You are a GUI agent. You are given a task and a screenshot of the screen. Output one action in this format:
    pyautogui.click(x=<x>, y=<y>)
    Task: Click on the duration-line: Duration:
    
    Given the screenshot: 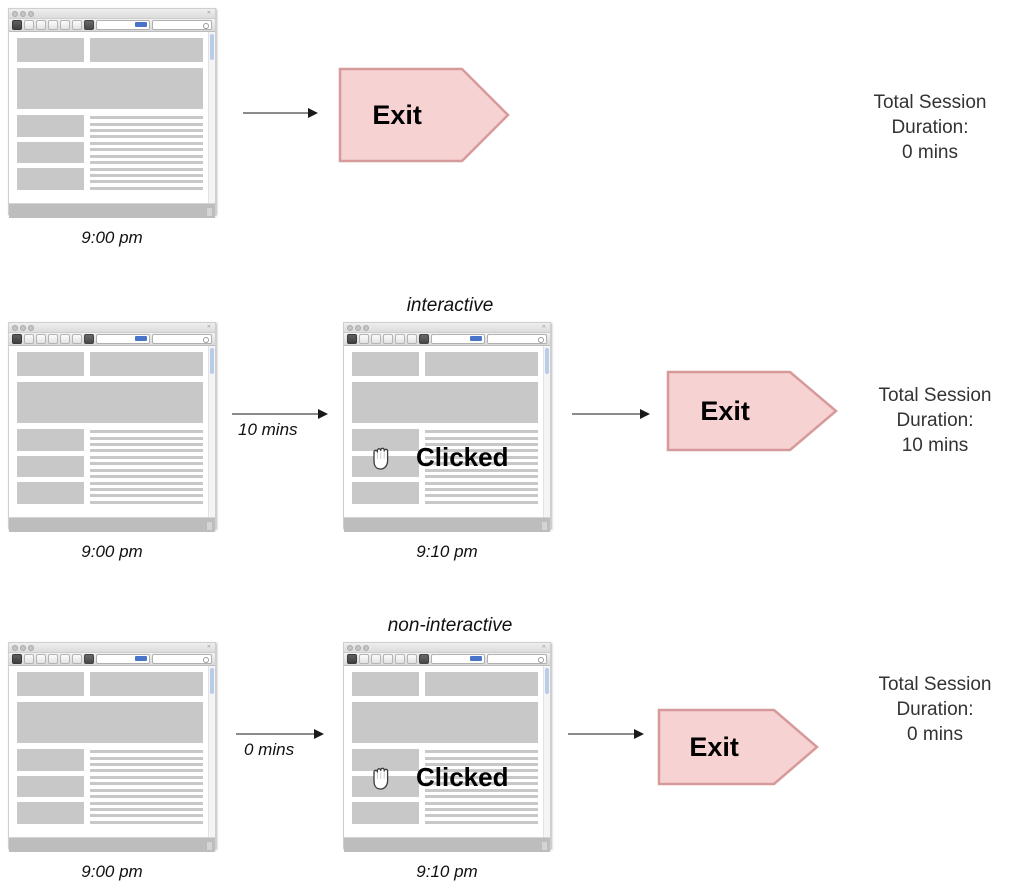 What is the action you would take?
    pyautogui.click(x=930, y=127)
    